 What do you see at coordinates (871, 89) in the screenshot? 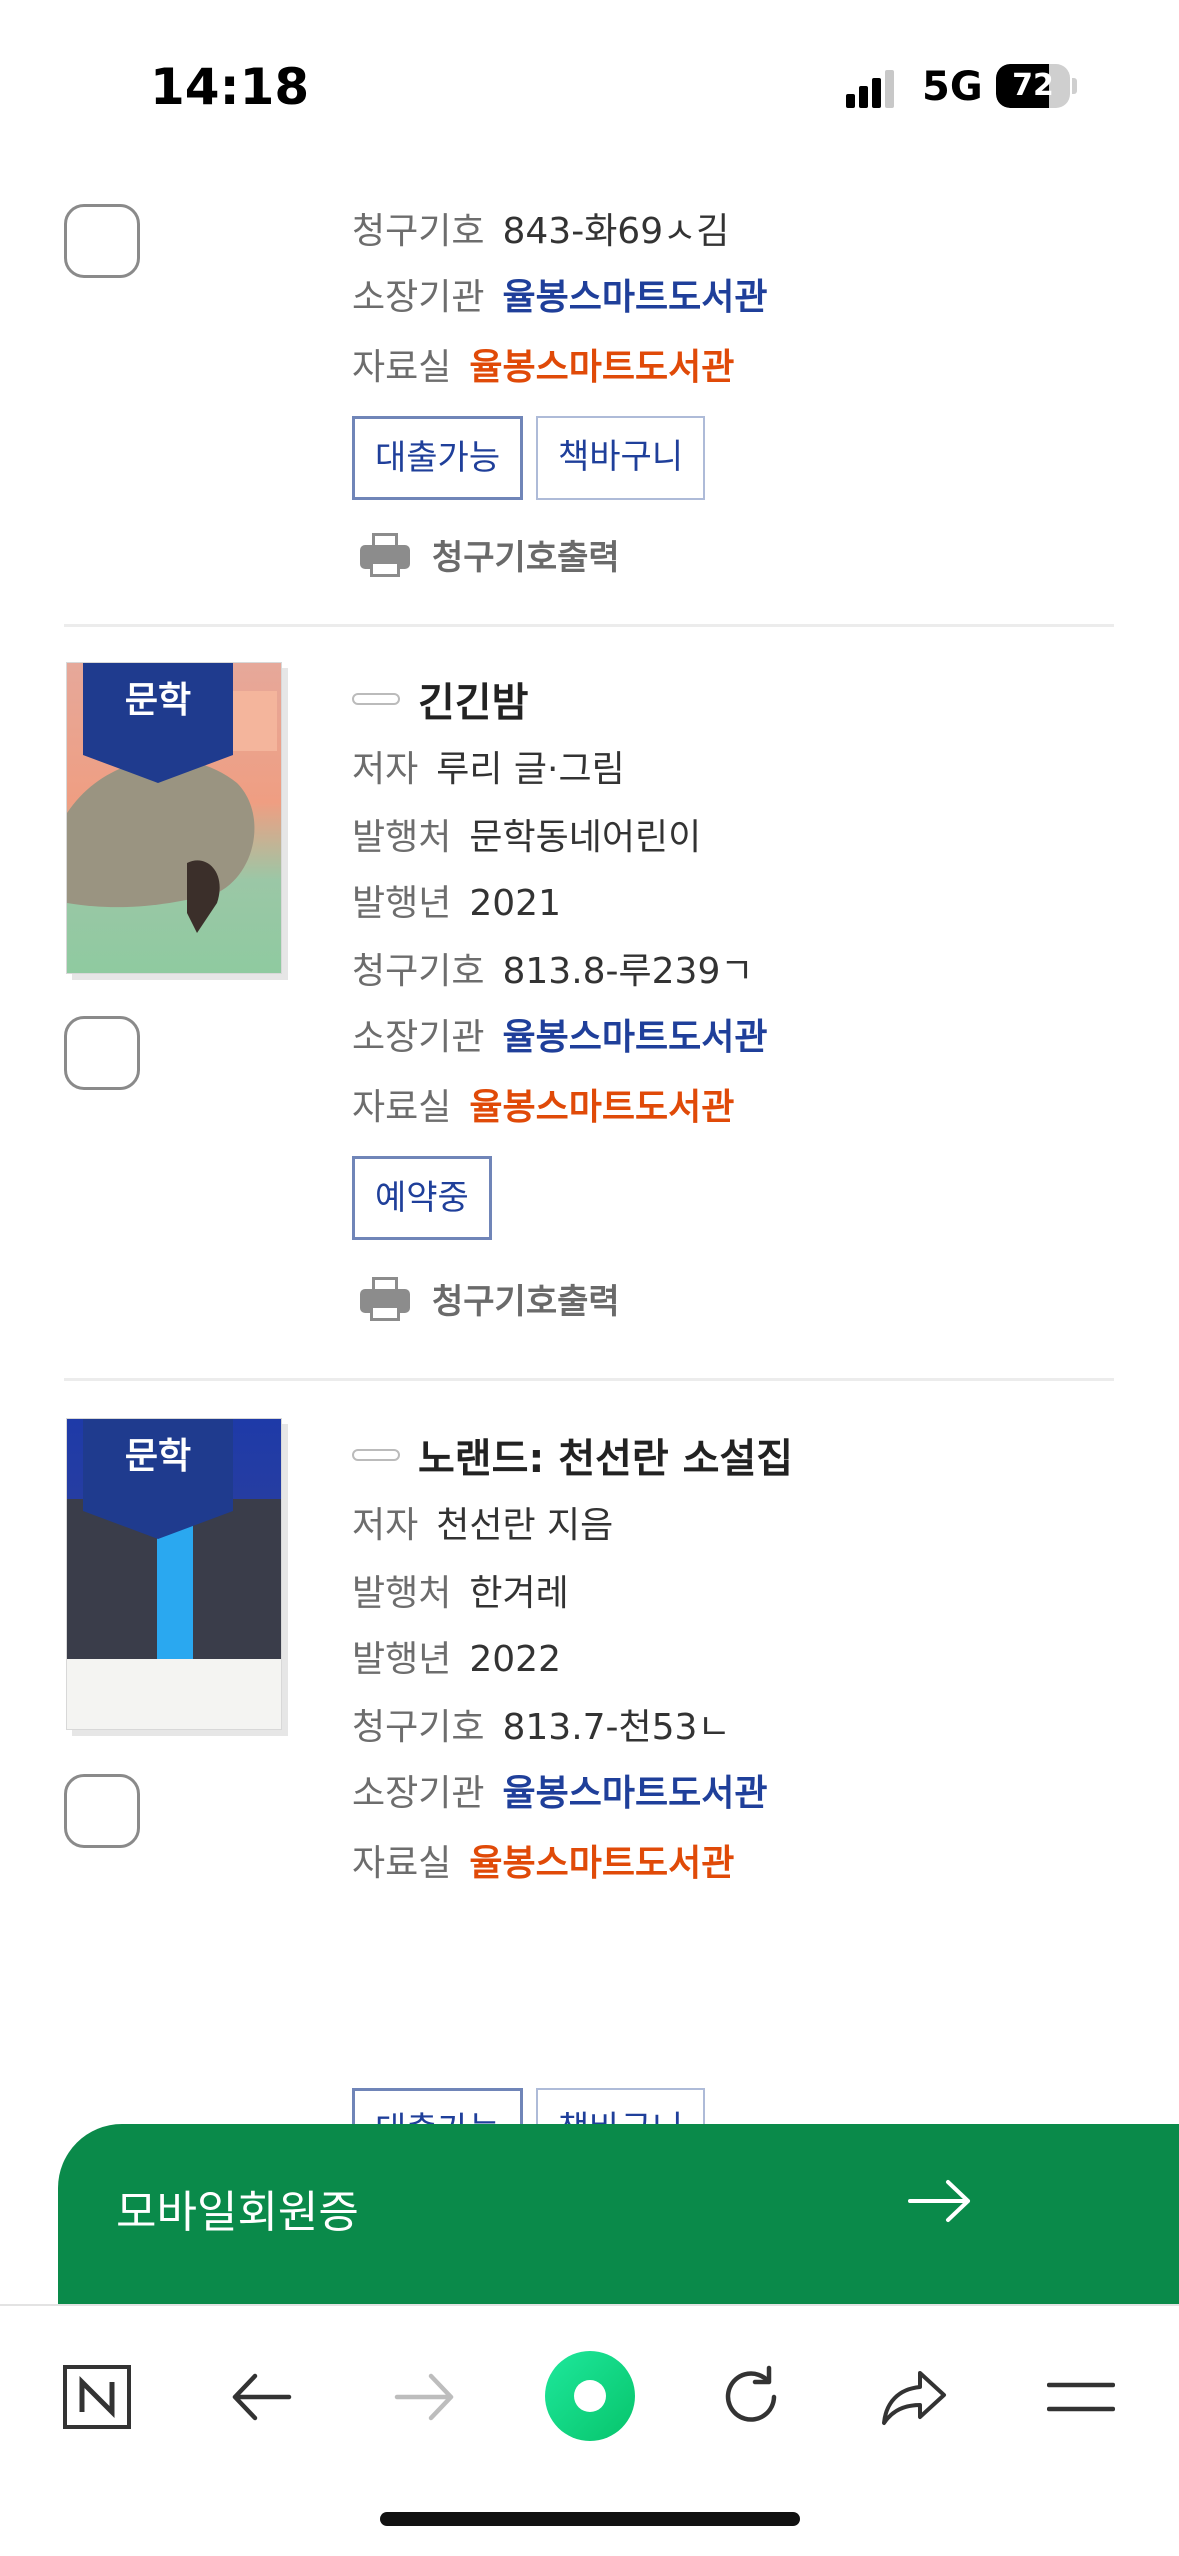
I see `signal-icon` at bounding box center [871, 89].